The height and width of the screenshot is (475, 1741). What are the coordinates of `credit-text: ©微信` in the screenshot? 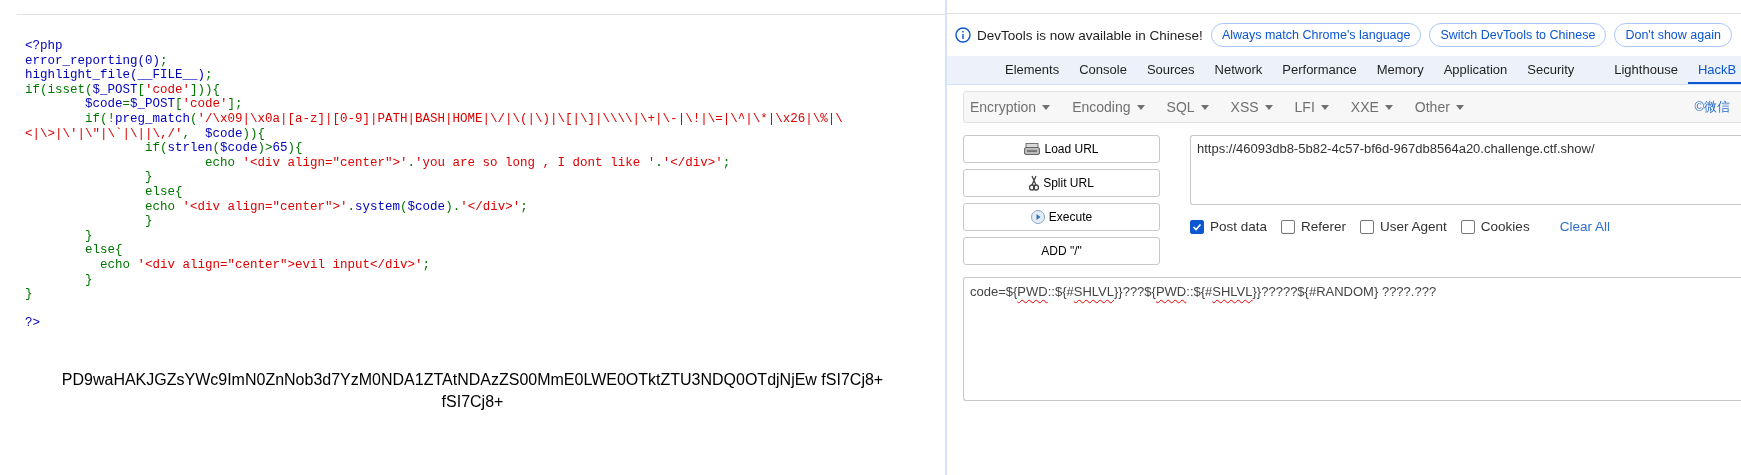 It's located at (1712, 107).